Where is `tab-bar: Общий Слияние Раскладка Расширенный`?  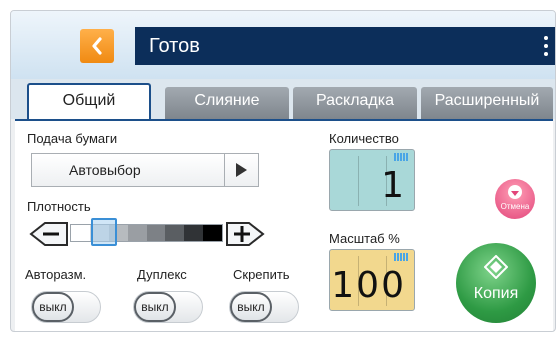 tab-bar: Общий Слияние Раскладка Расширенный is located at coordinates (283, 99).